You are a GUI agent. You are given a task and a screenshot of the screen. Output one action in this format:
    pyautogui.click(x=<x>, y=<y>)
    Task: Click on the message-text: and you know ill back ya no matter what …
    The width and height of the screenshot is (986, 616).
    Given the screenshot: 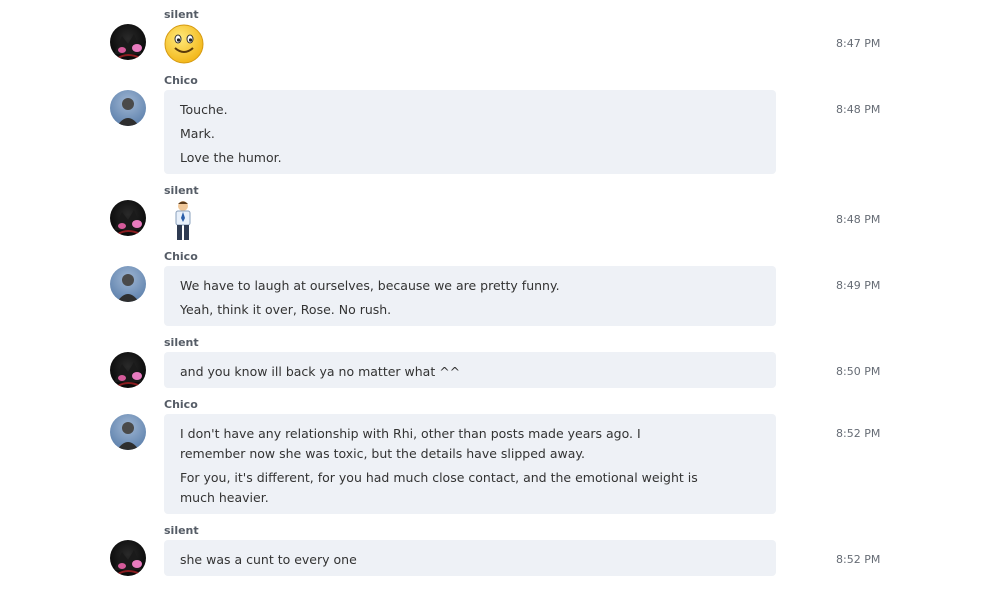 What is the action you would take?
    pyautogui.click(x=320, y=371)
    